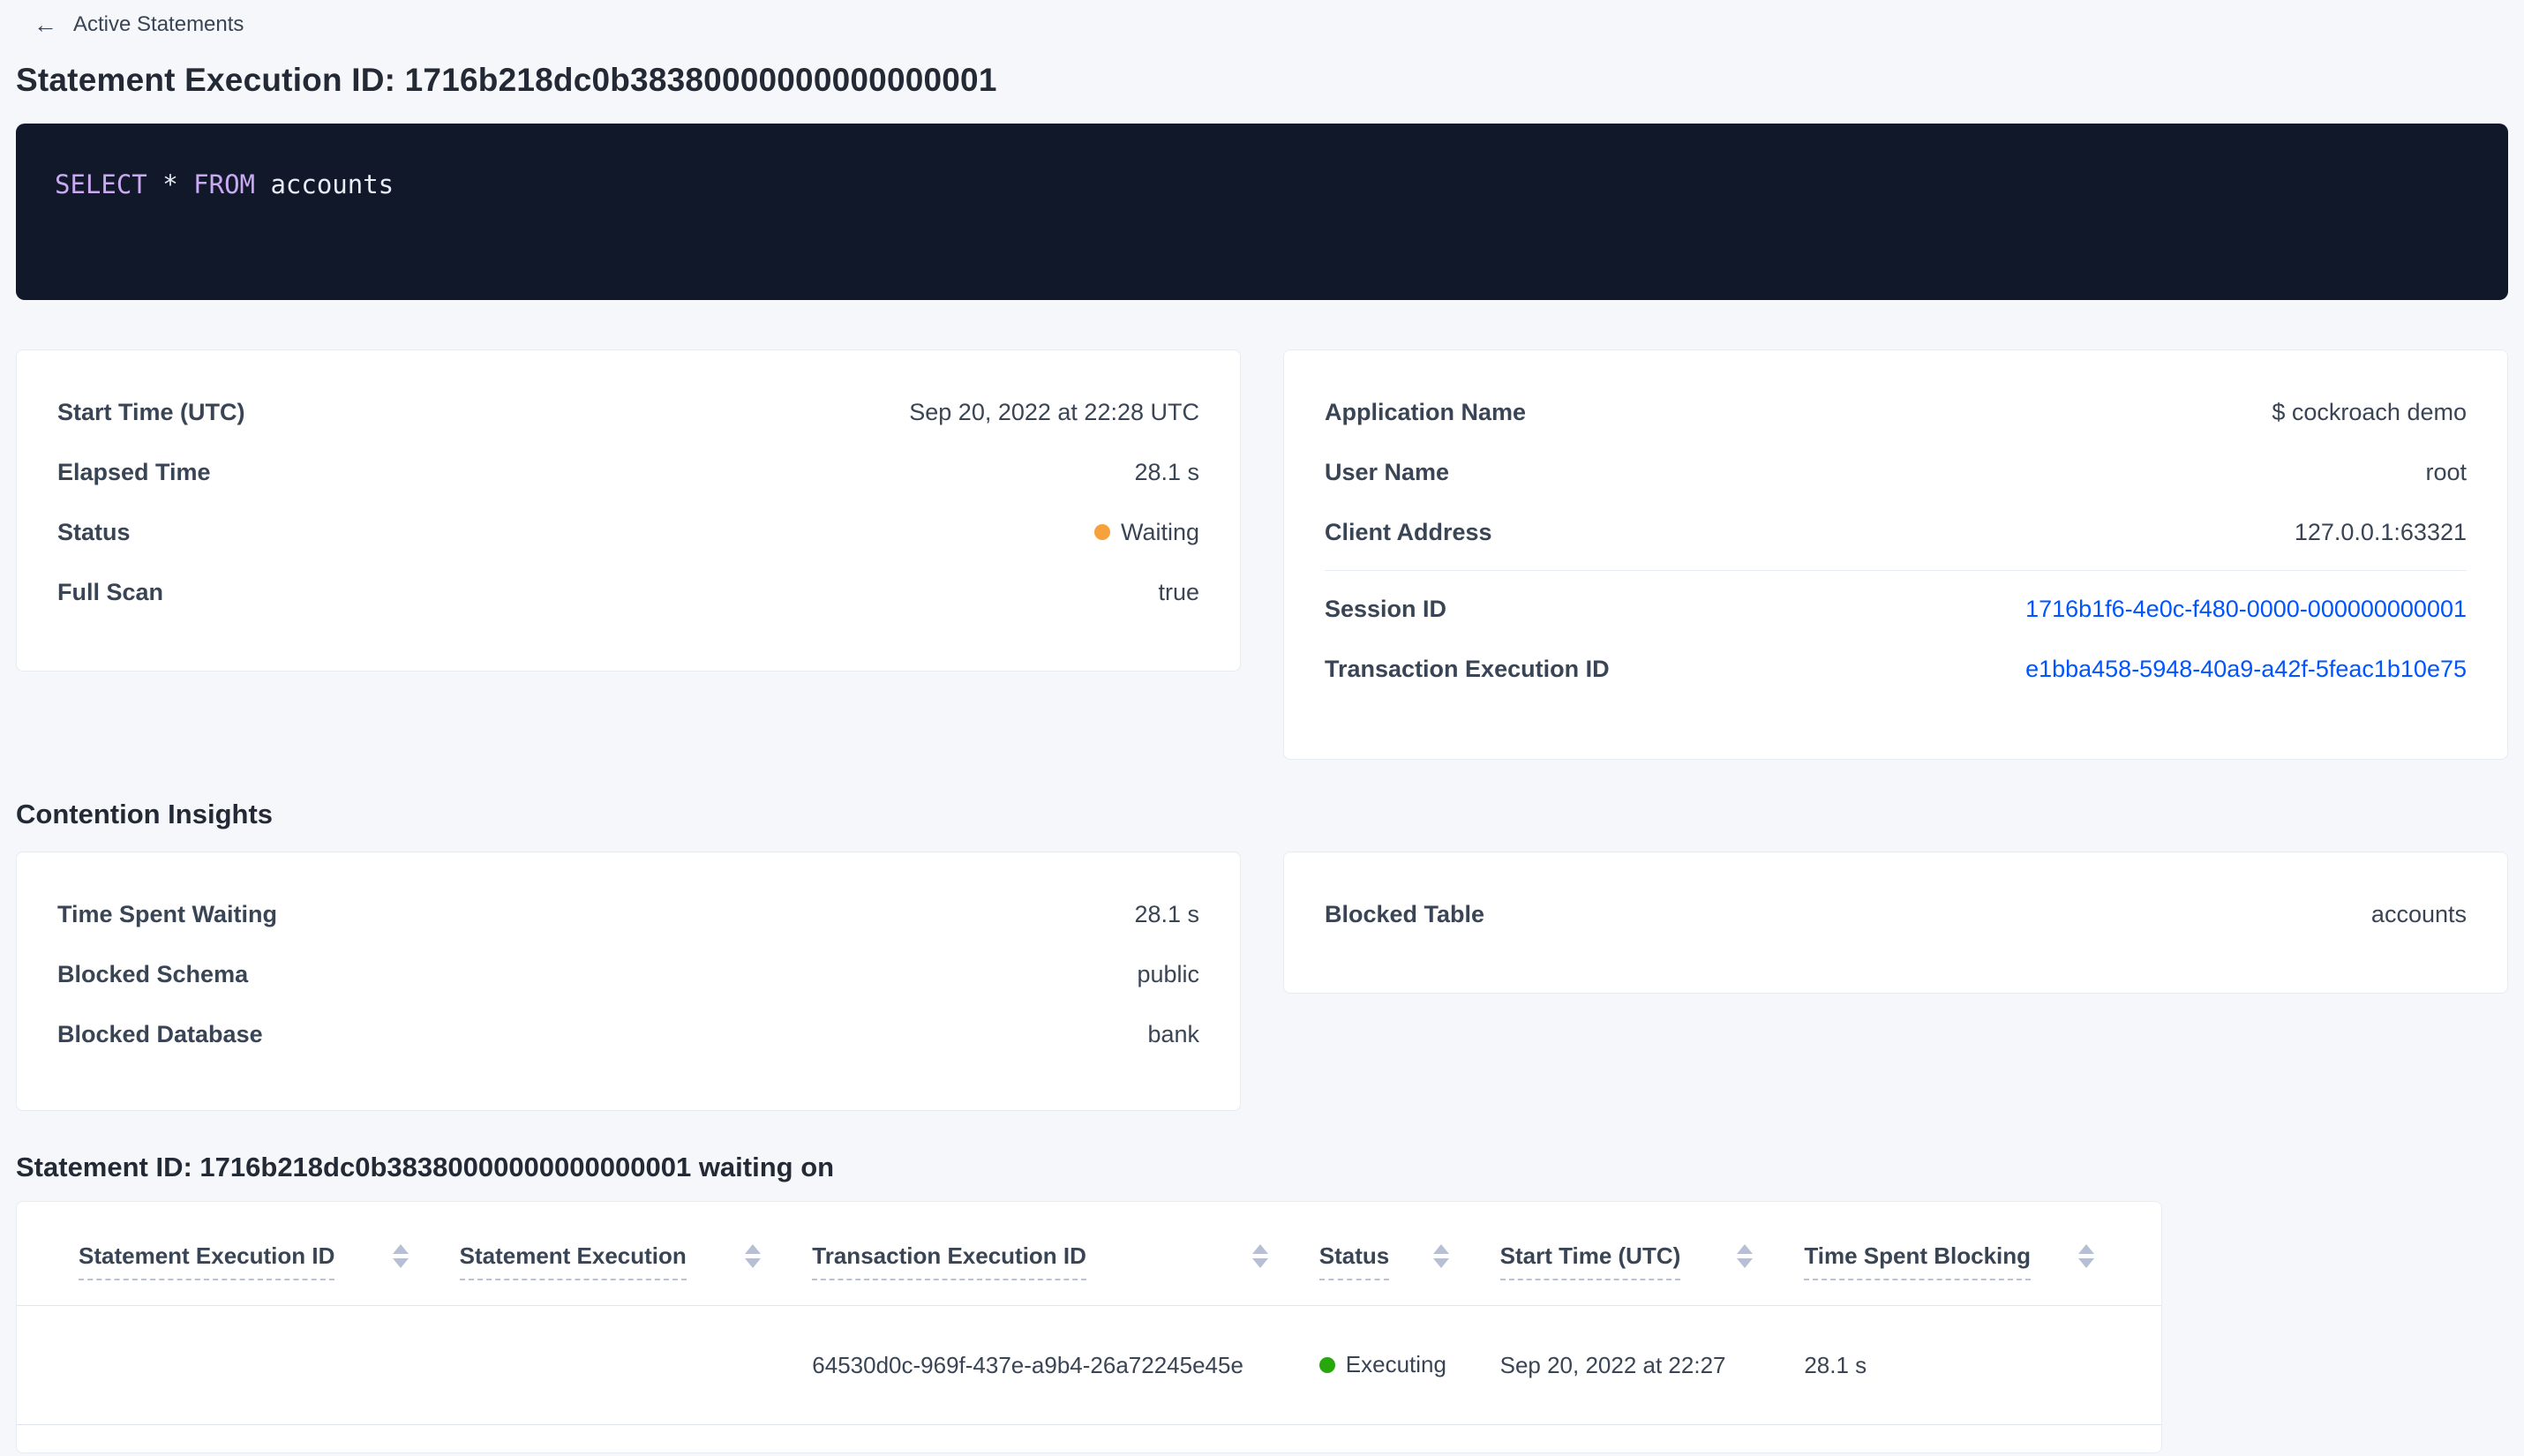 The height and width of the screenshot is (1456, 2524). Describe the element at coordinates (1386, 608) in the screenshot. I see `session-id-label: Session ID` at that location.